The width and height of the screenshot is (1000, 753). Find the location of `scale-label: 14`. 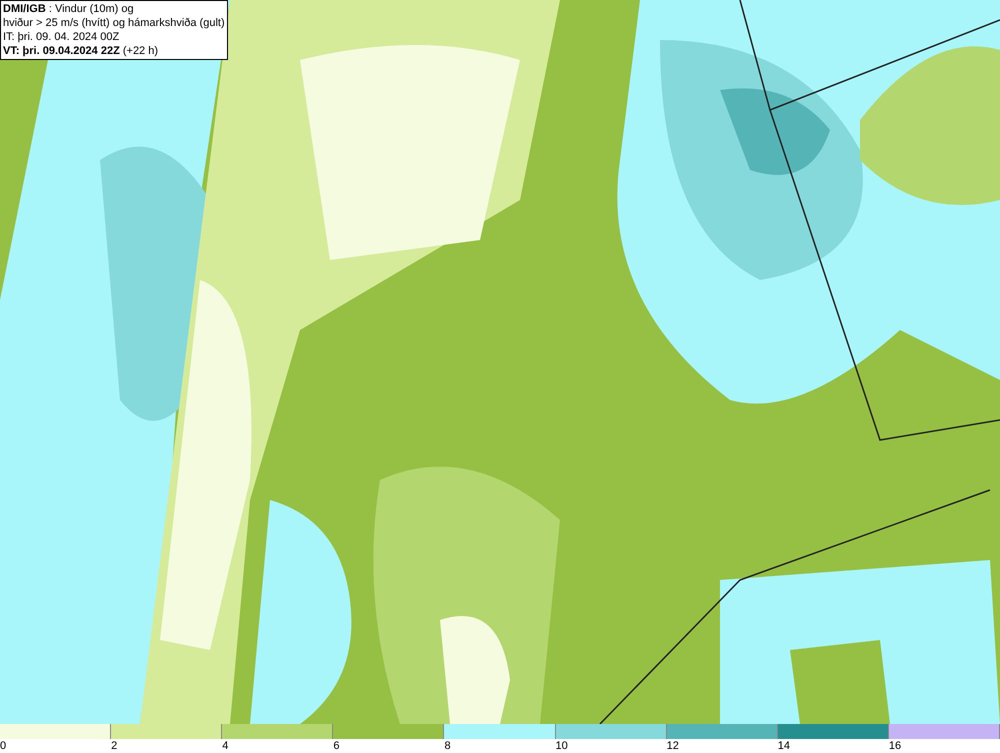

scale-label: 14 is located at coordinates (784, 746).